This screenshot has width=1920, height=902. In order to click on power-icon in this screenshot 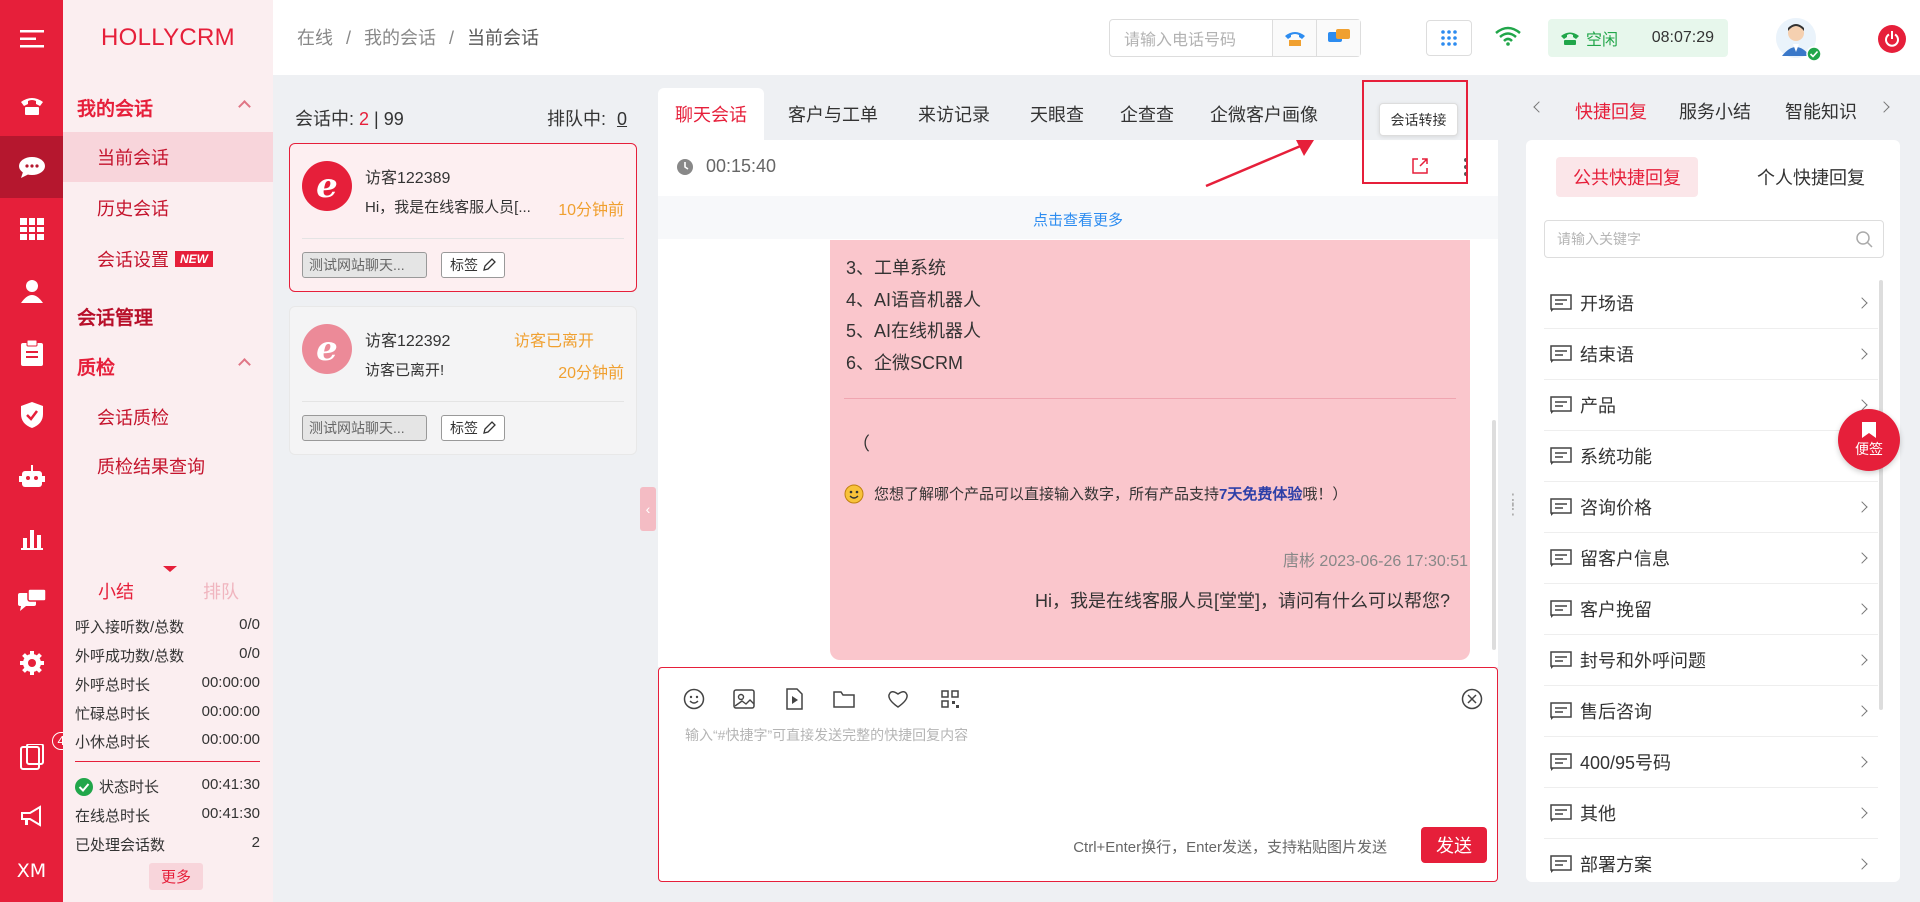, I will do `click(1892, 39)`.